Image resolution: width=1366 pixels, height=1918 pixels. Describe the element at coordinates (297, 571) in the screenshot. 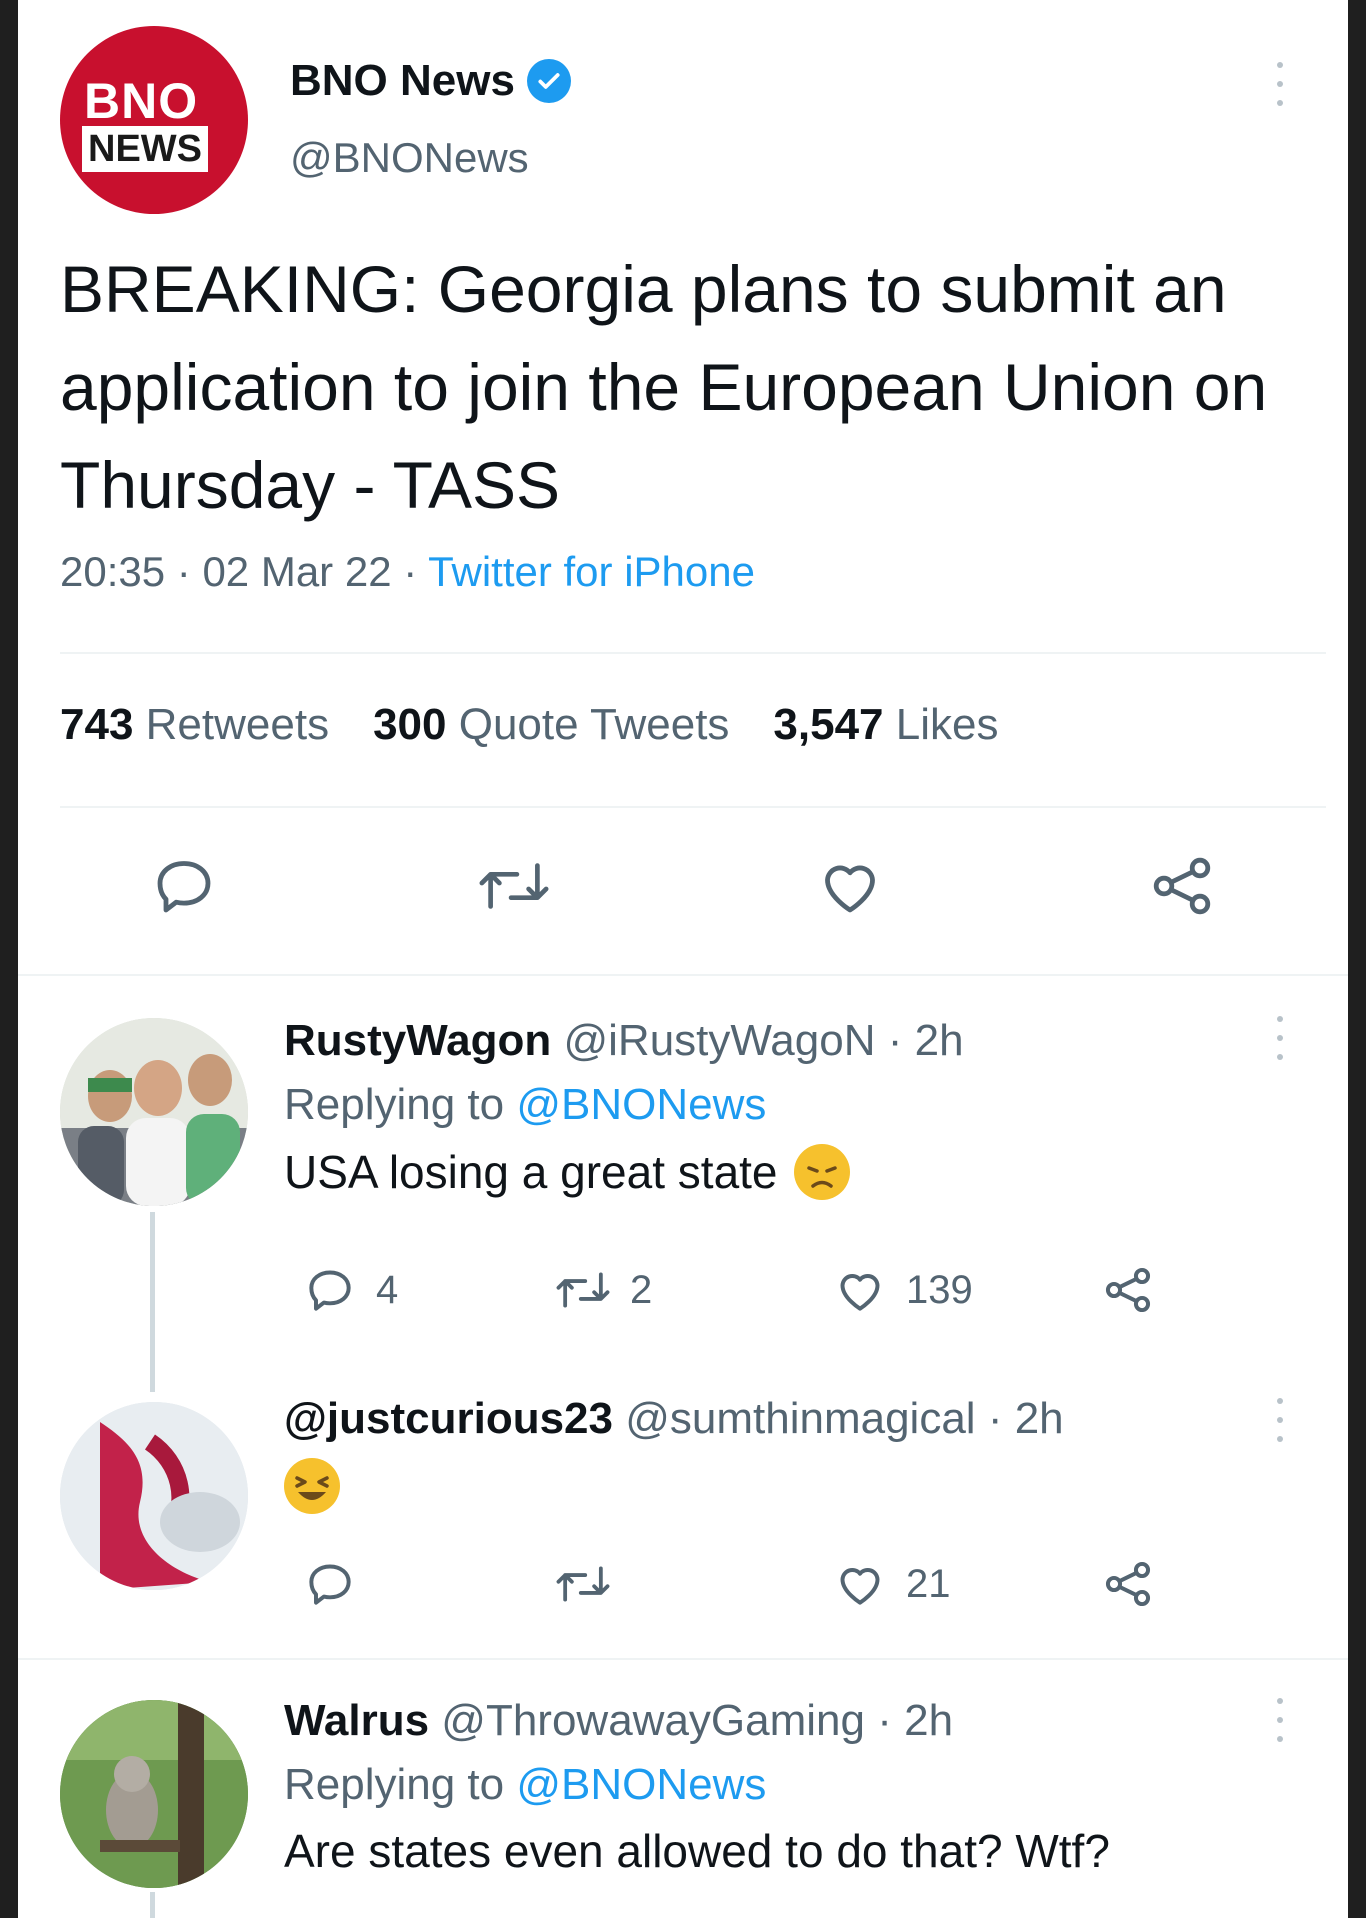

I see `tweet-date: 02 Mar 22` at that location.